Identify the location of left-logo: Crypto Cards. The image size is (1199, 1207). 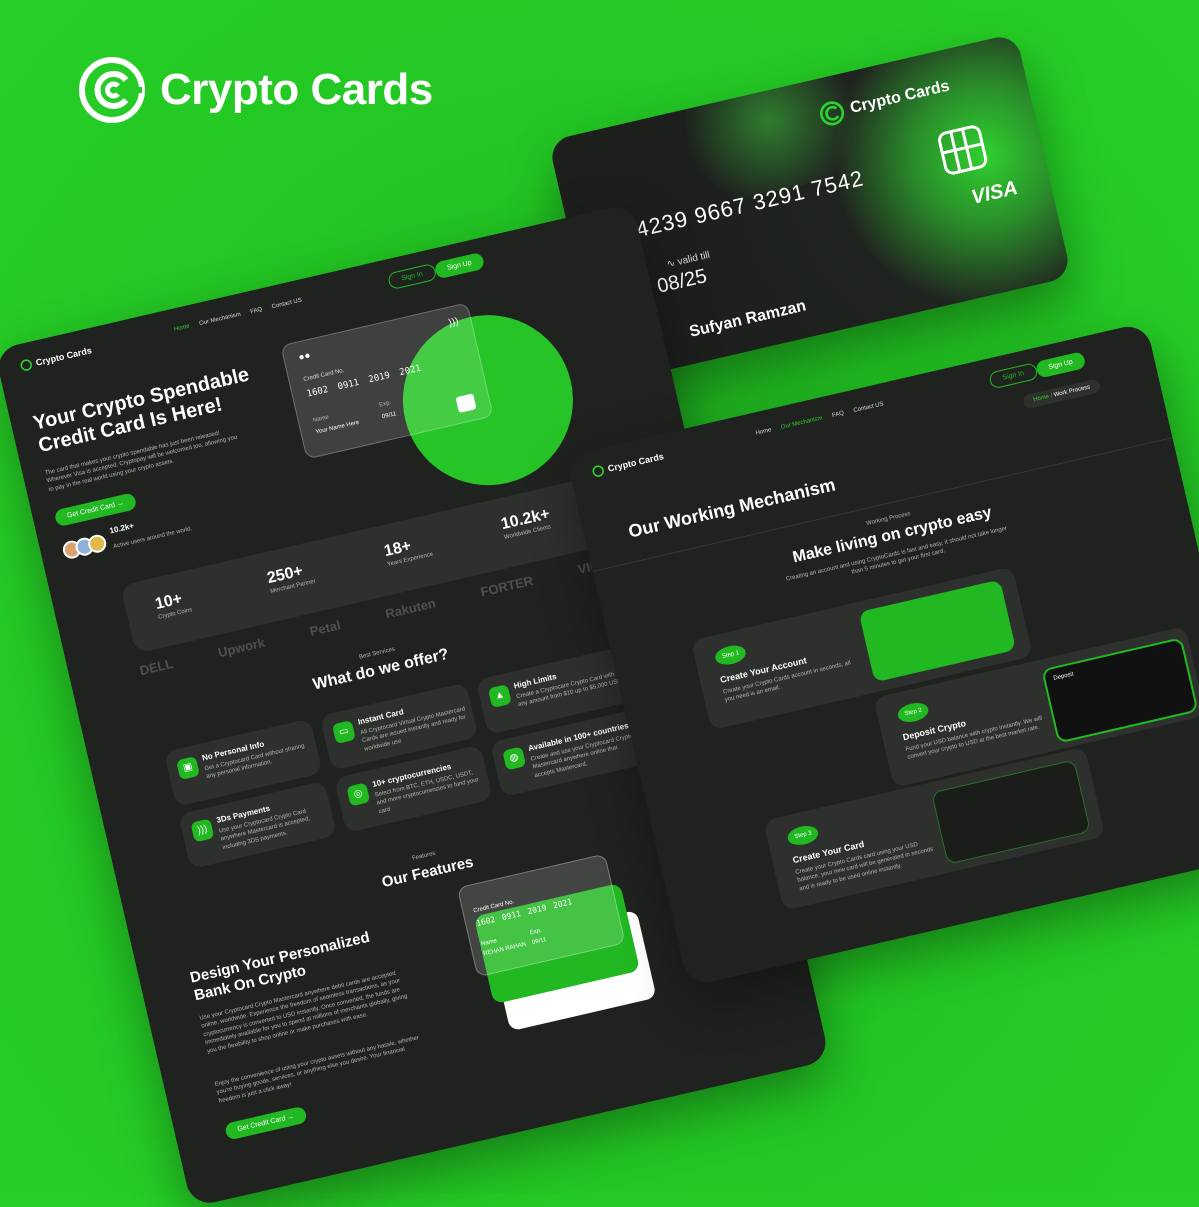
(56, 358).